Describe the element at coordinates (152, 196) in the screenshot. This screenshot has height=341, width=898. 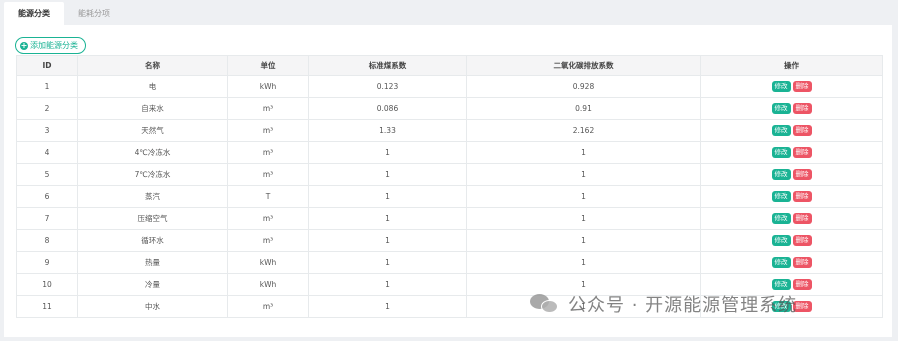
I see `cell-name: 蒸汽` at that location.